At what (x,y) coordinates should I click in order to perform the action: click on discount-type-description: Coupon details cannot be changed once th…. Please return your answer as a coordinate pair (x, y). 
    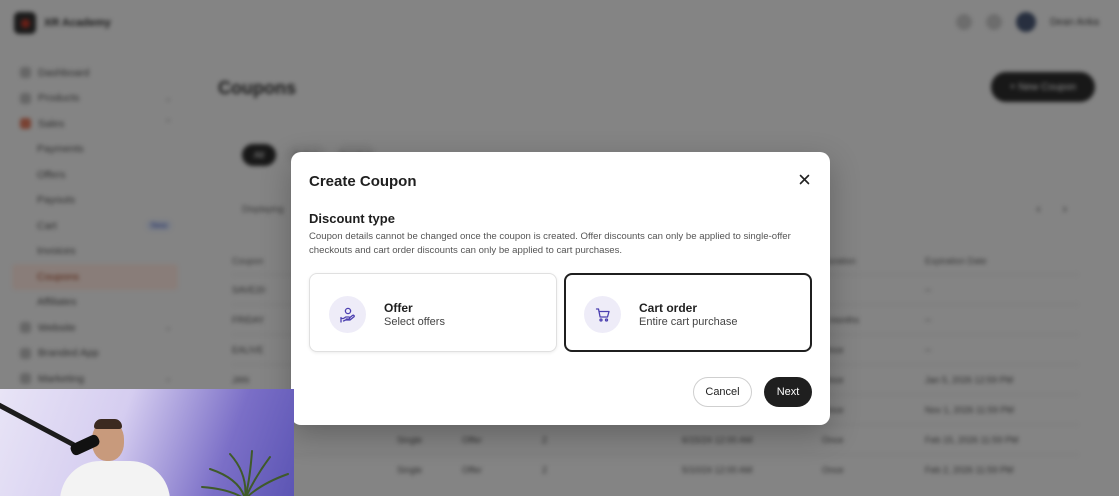
    Looking at the image, I should click on (550, 243).